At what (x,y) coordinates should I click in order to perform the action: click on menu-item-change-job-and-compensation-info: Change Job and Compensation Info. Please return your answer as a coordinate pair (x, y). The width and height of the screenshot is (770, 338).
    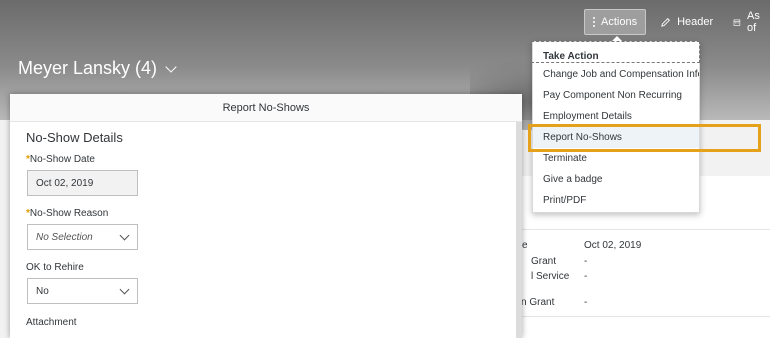
    Looking at the image, I should click on (616, 74).